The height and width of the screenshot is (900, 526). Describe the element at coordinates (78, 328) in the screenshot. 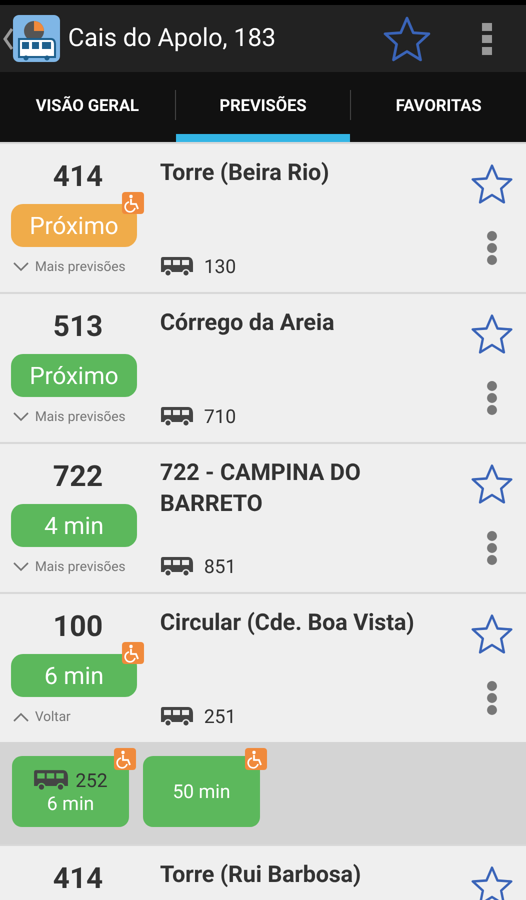

I see `route-number: 513` at that location.